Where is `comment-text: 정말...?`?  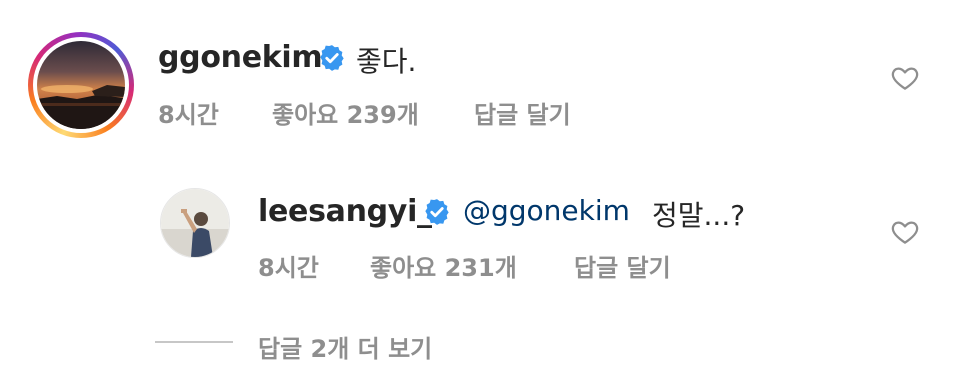 comment-text: 정말...? is located at coordinates (699, 215).